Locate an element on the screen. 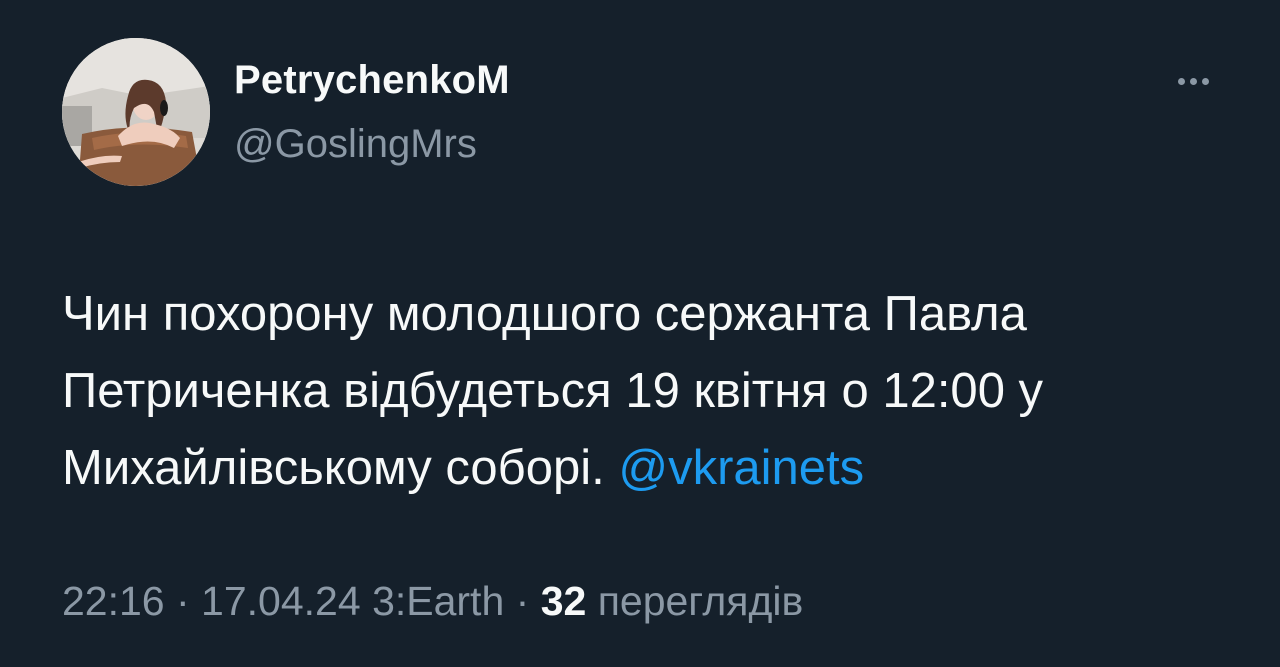 The height and width of the screenshot is (667, 1280). tweet-source: 3:Earth is located at coordinates (438, 601).